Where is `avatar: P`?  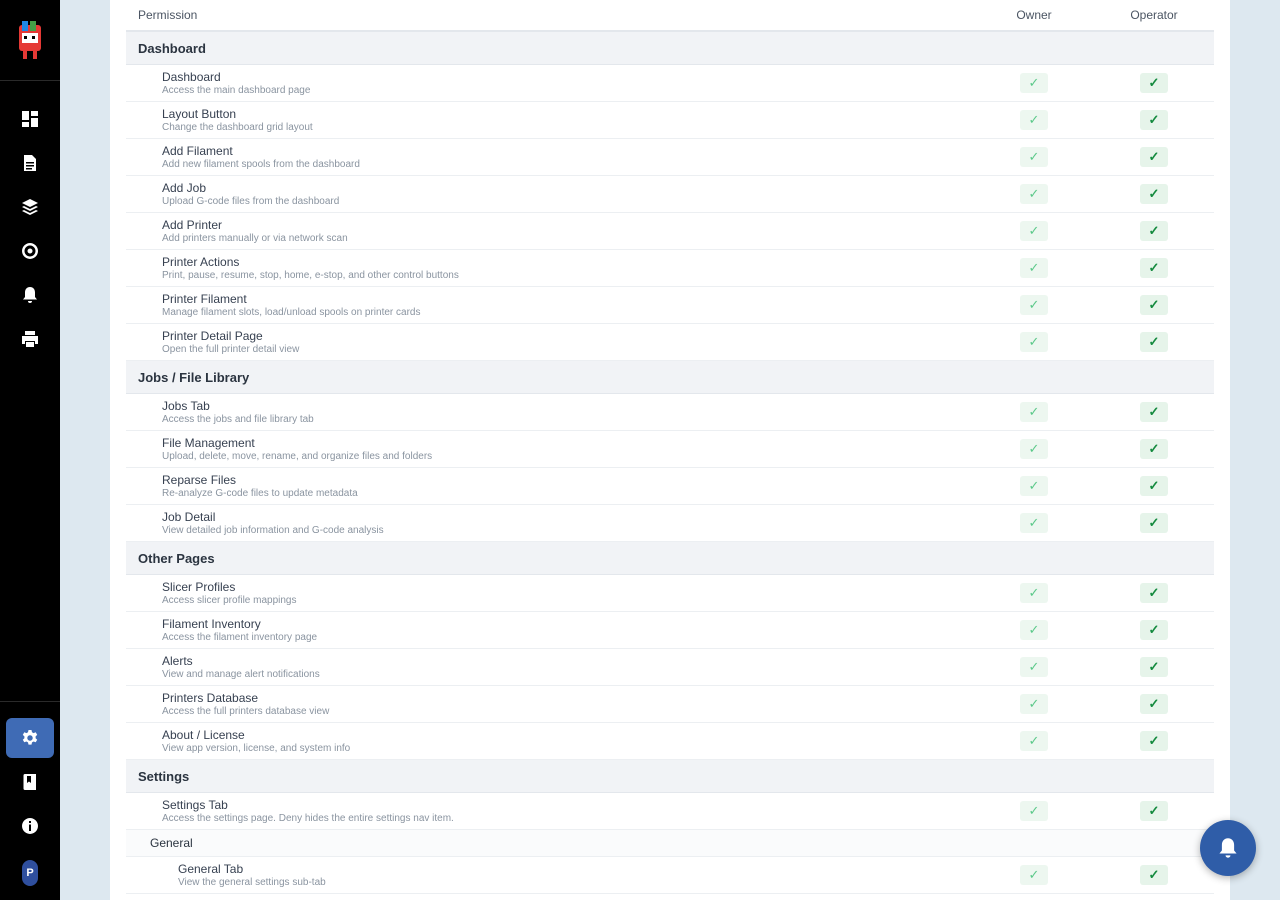
avatar: P is located at coordinates (30, 873).